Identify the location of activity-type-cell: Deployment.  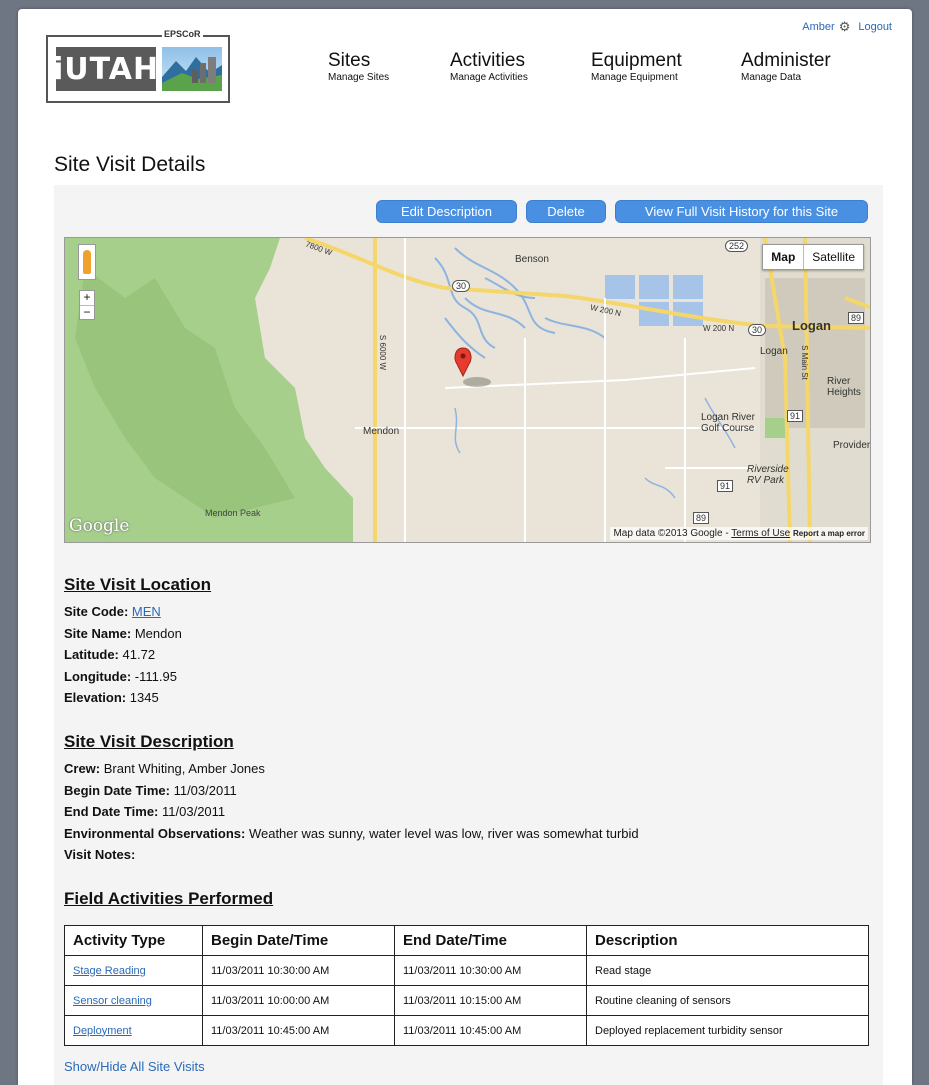
(133, 1030).